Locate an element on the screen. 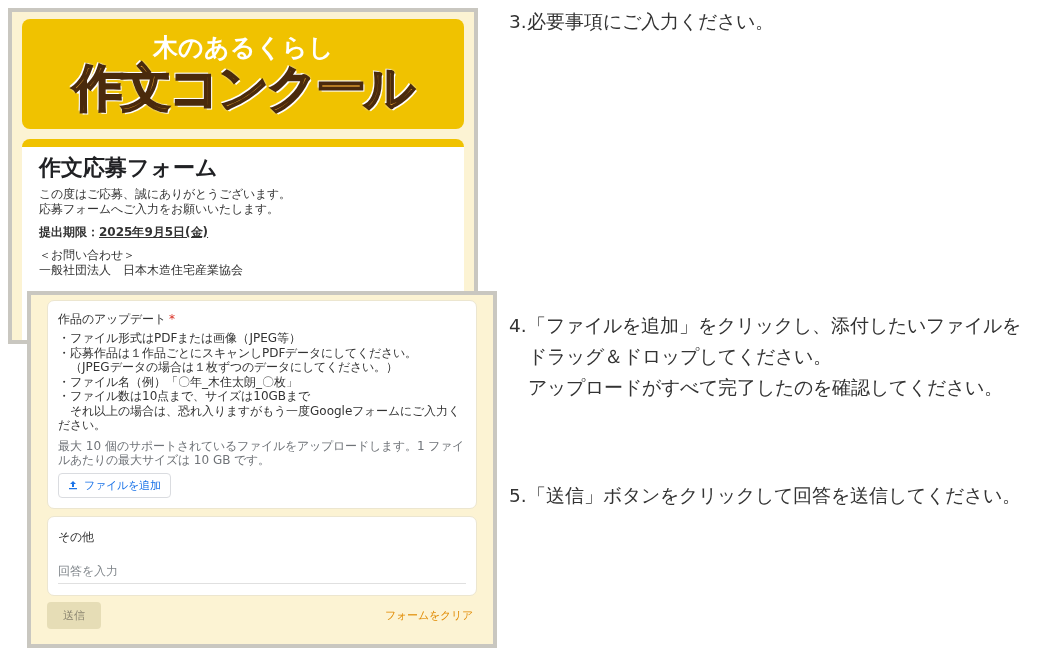 This screenshot has height=653, width=1040. instruction-text: 5.「送信」ボタンをクリックして回答を送信してください。 is located at coordinates (765, 496).